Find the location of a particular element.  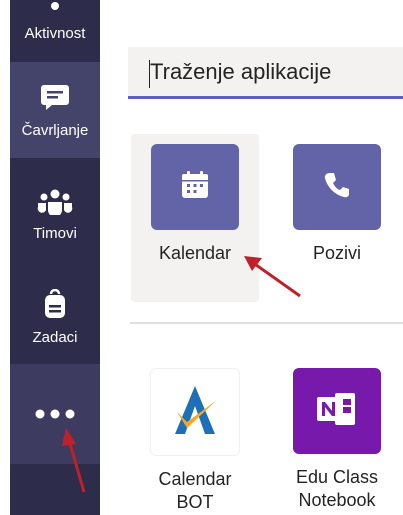

app-icon-calendar is located at coordinates (195, 187).